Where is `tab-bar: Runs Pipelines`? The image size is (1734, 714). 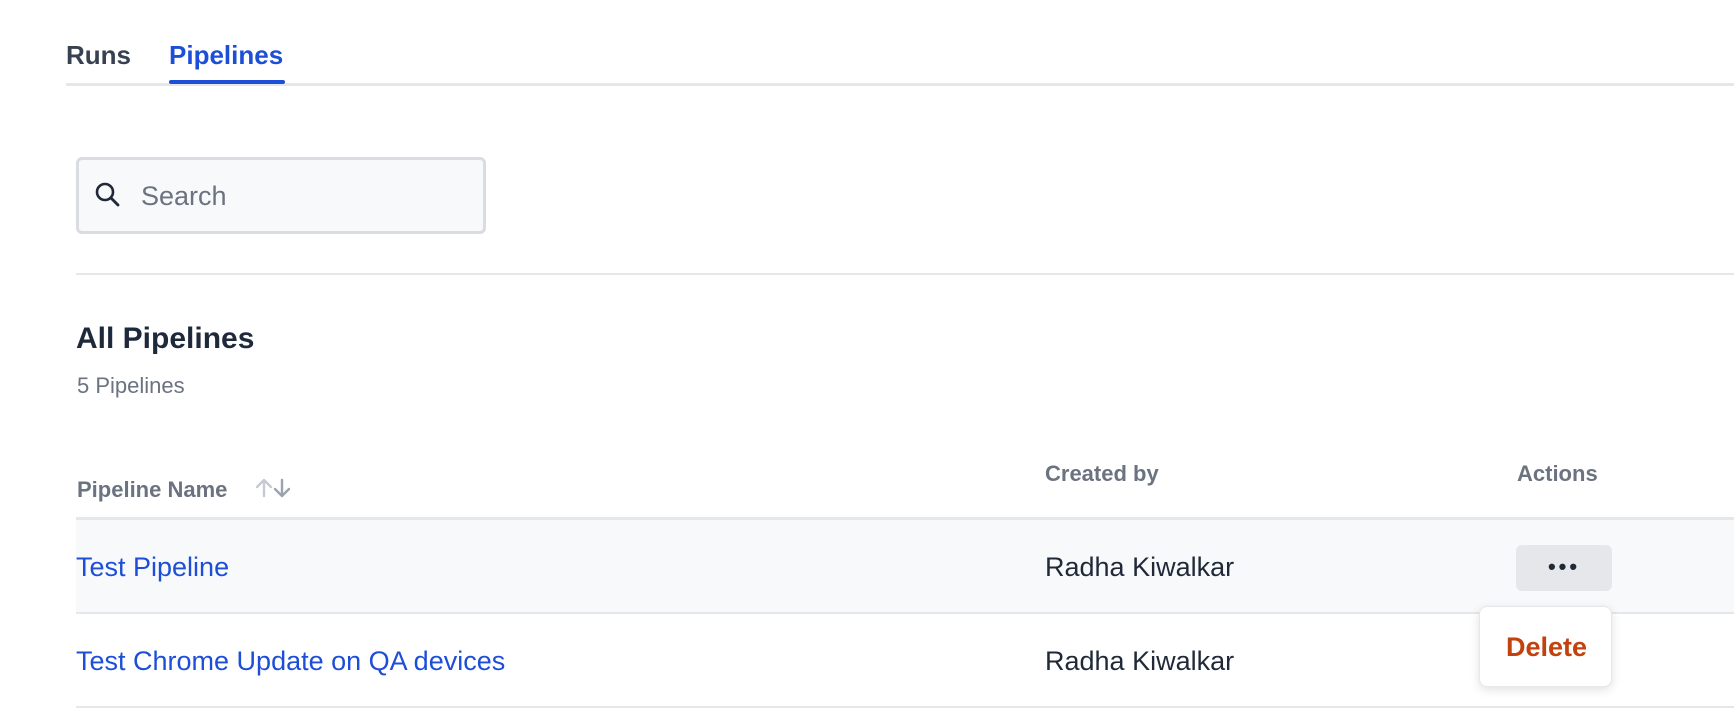 tab-bar: Runs Pipelines is located at coordinates (900, 43).